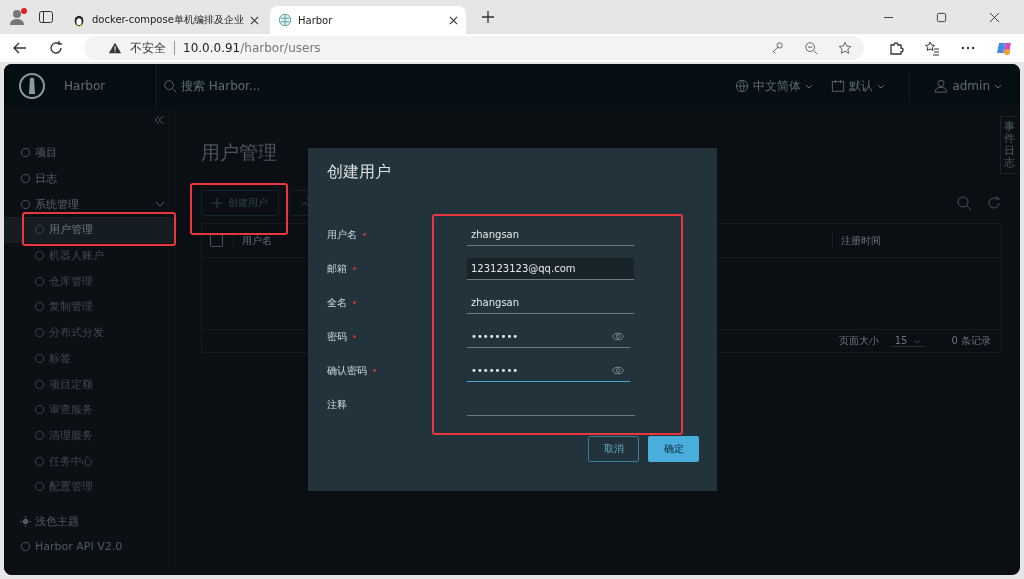 This screenshot has width=1024, height=579. I want to click on search-icon, so click(170, 86).